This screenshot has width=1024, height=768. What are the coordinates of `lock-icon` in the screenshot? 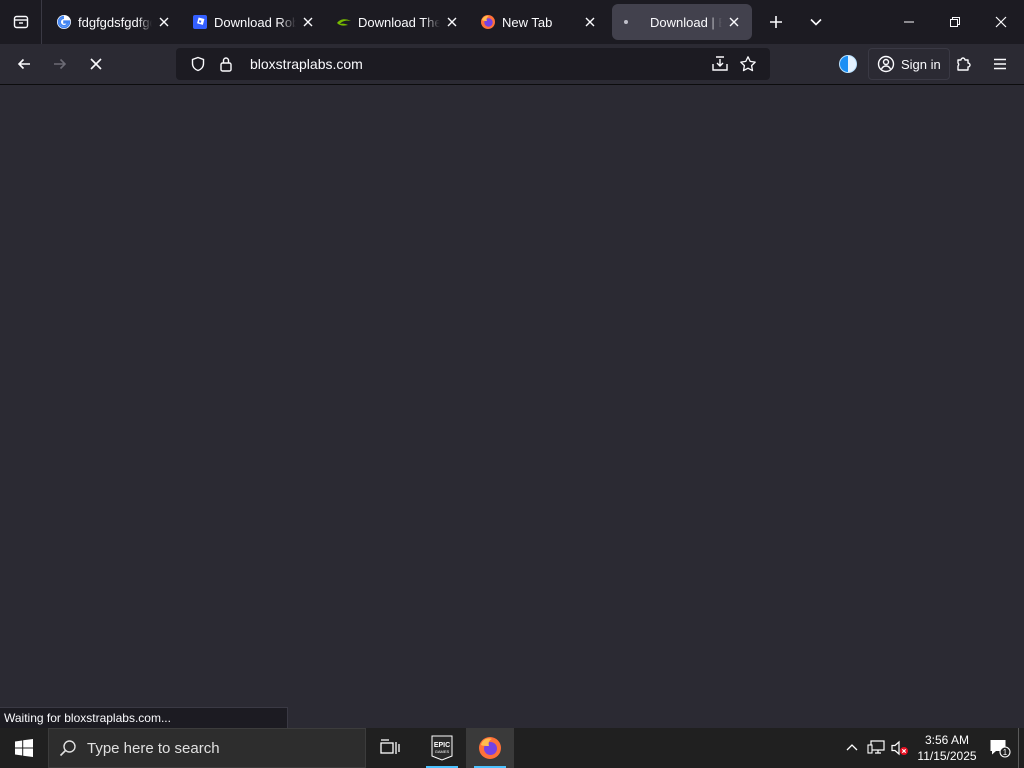 It's located at (226, 64).